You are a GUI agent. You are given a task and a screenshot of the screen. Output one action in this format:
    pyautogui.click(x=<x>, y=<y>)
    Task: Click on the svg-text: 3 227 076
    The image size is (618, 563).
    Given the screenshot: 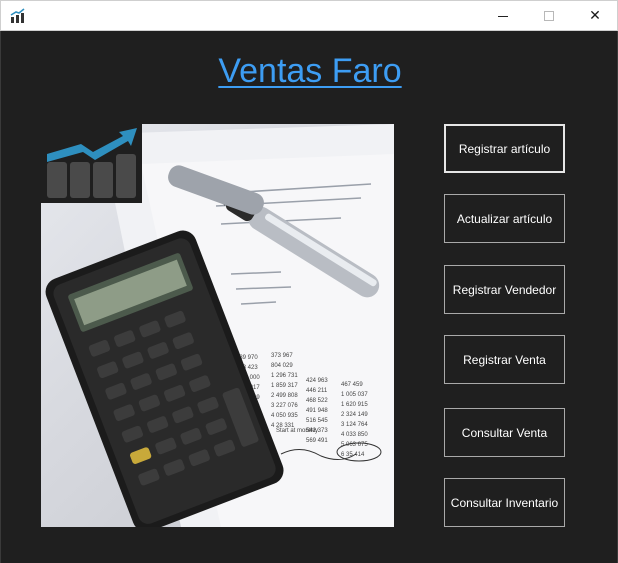 What is the action you would take?
    pyautogui.click(x=284, y=406)
    